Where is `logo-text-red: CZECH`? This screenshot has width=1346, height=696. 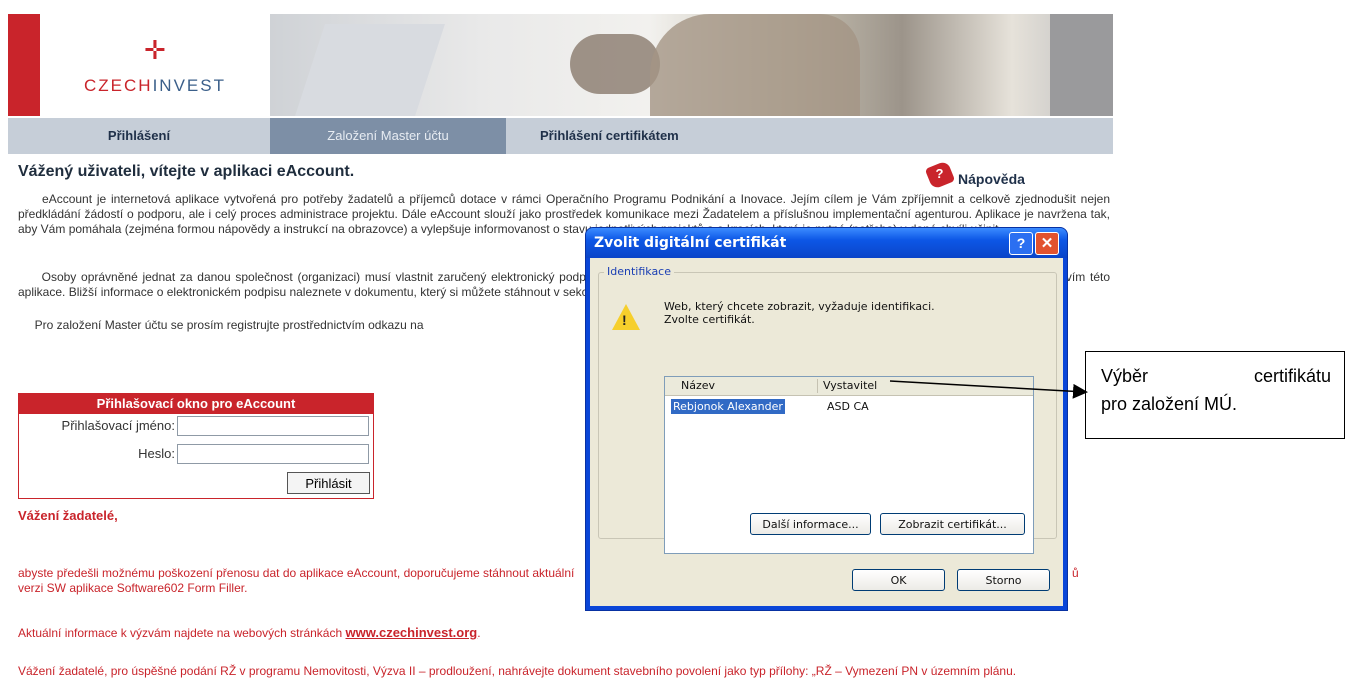 logo-text-red: CZECH is located at coordinates (118, 85).